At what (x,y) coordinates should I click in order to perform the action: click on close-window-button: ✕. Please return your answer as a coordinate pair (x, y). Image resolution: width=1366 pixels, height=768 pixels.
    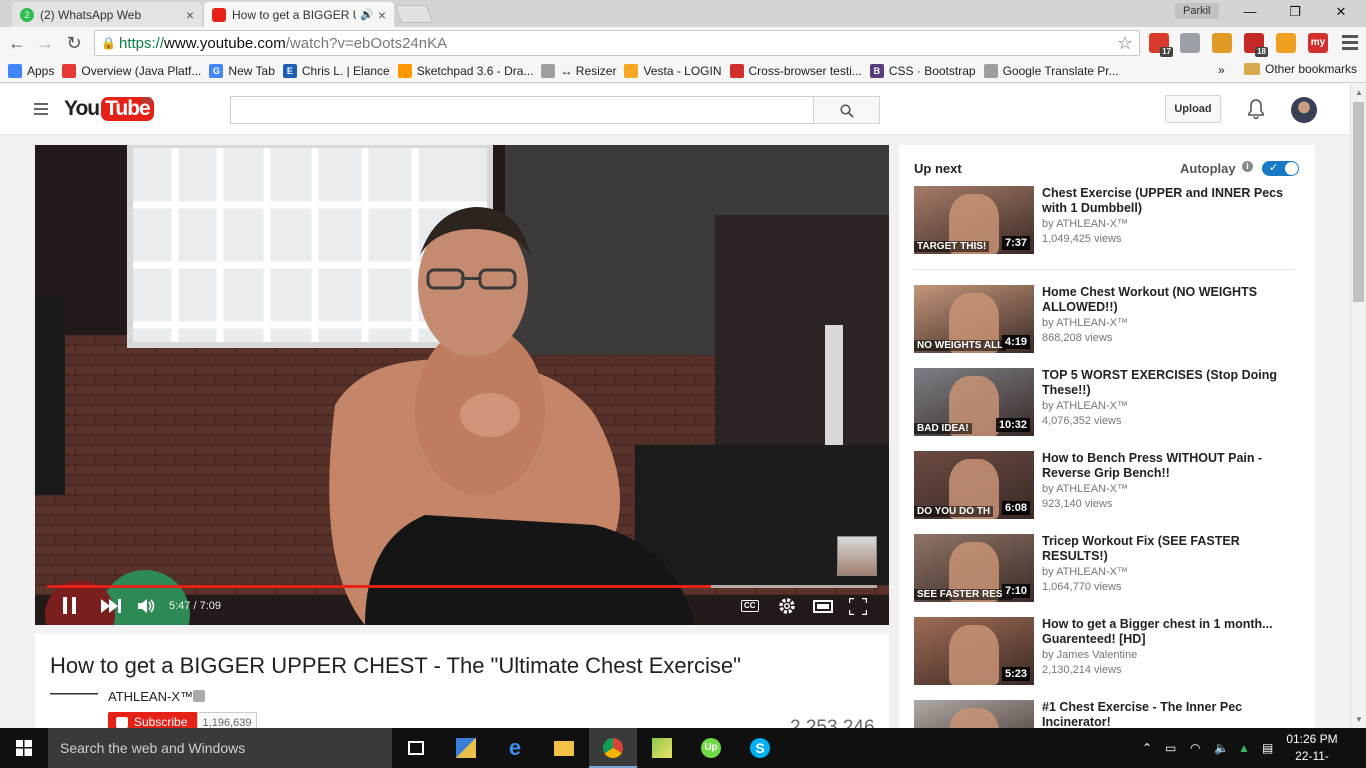
    Looking at the image, I should click on (1341, 13).